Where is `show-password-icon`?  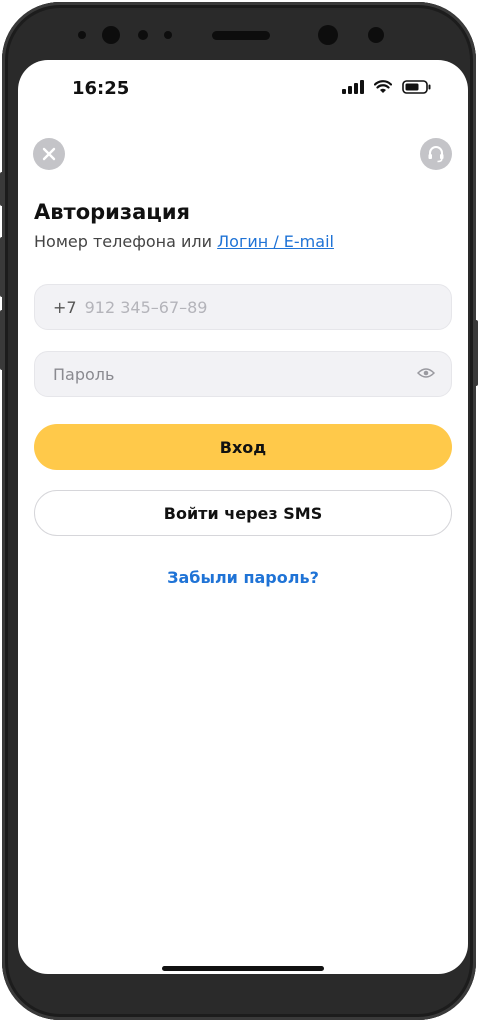 show-password-icon is located at coordinates (426, 373).